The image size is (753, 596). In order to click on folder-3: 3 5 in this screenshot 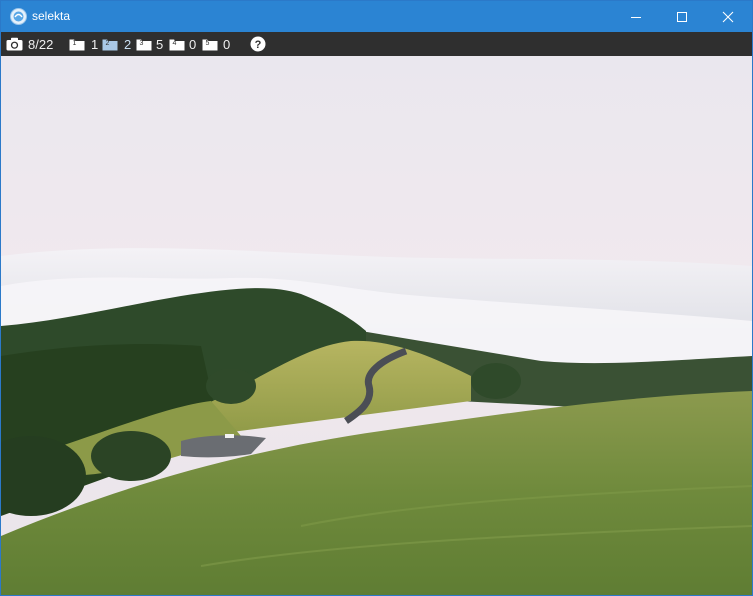, I will do `click(149, 44)`.